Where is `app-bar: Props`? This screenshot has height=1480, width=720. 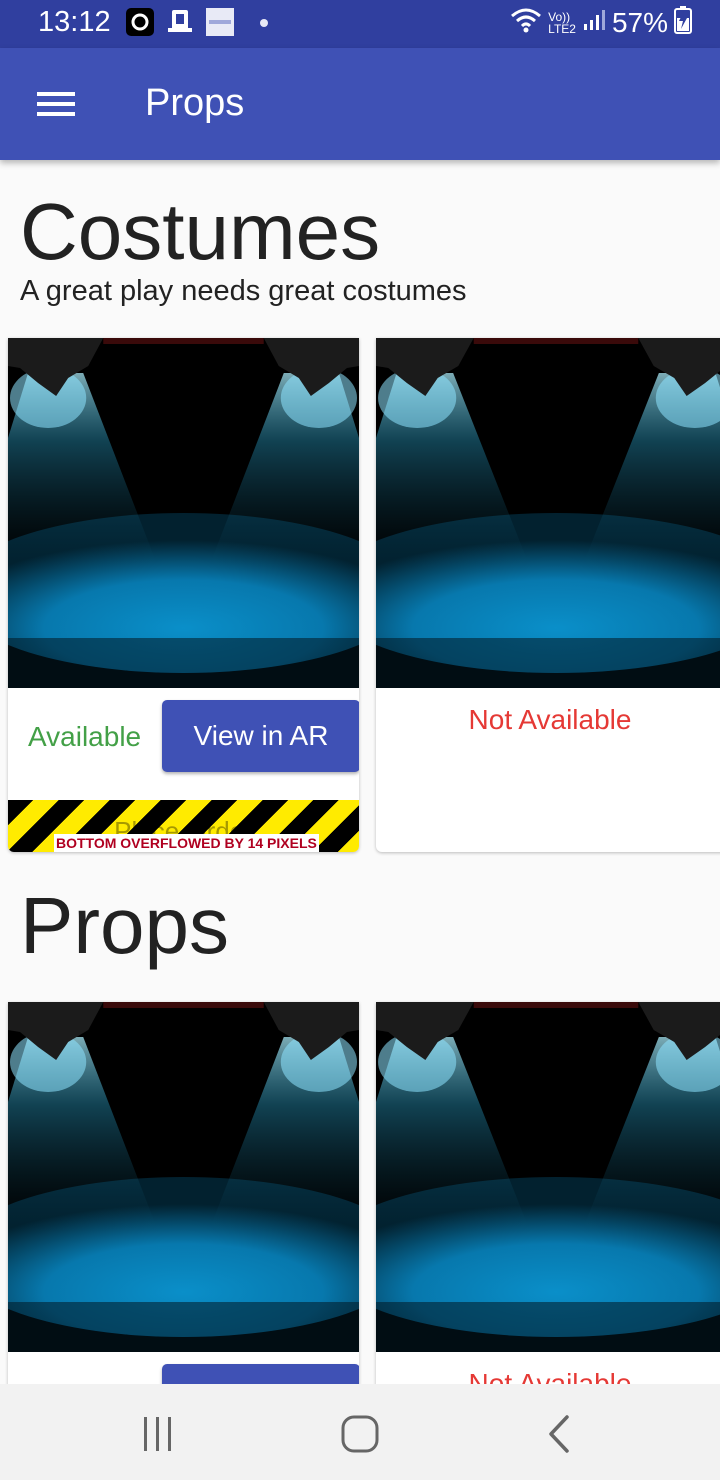 app-bar: Props is located at coordinates (360, 104).